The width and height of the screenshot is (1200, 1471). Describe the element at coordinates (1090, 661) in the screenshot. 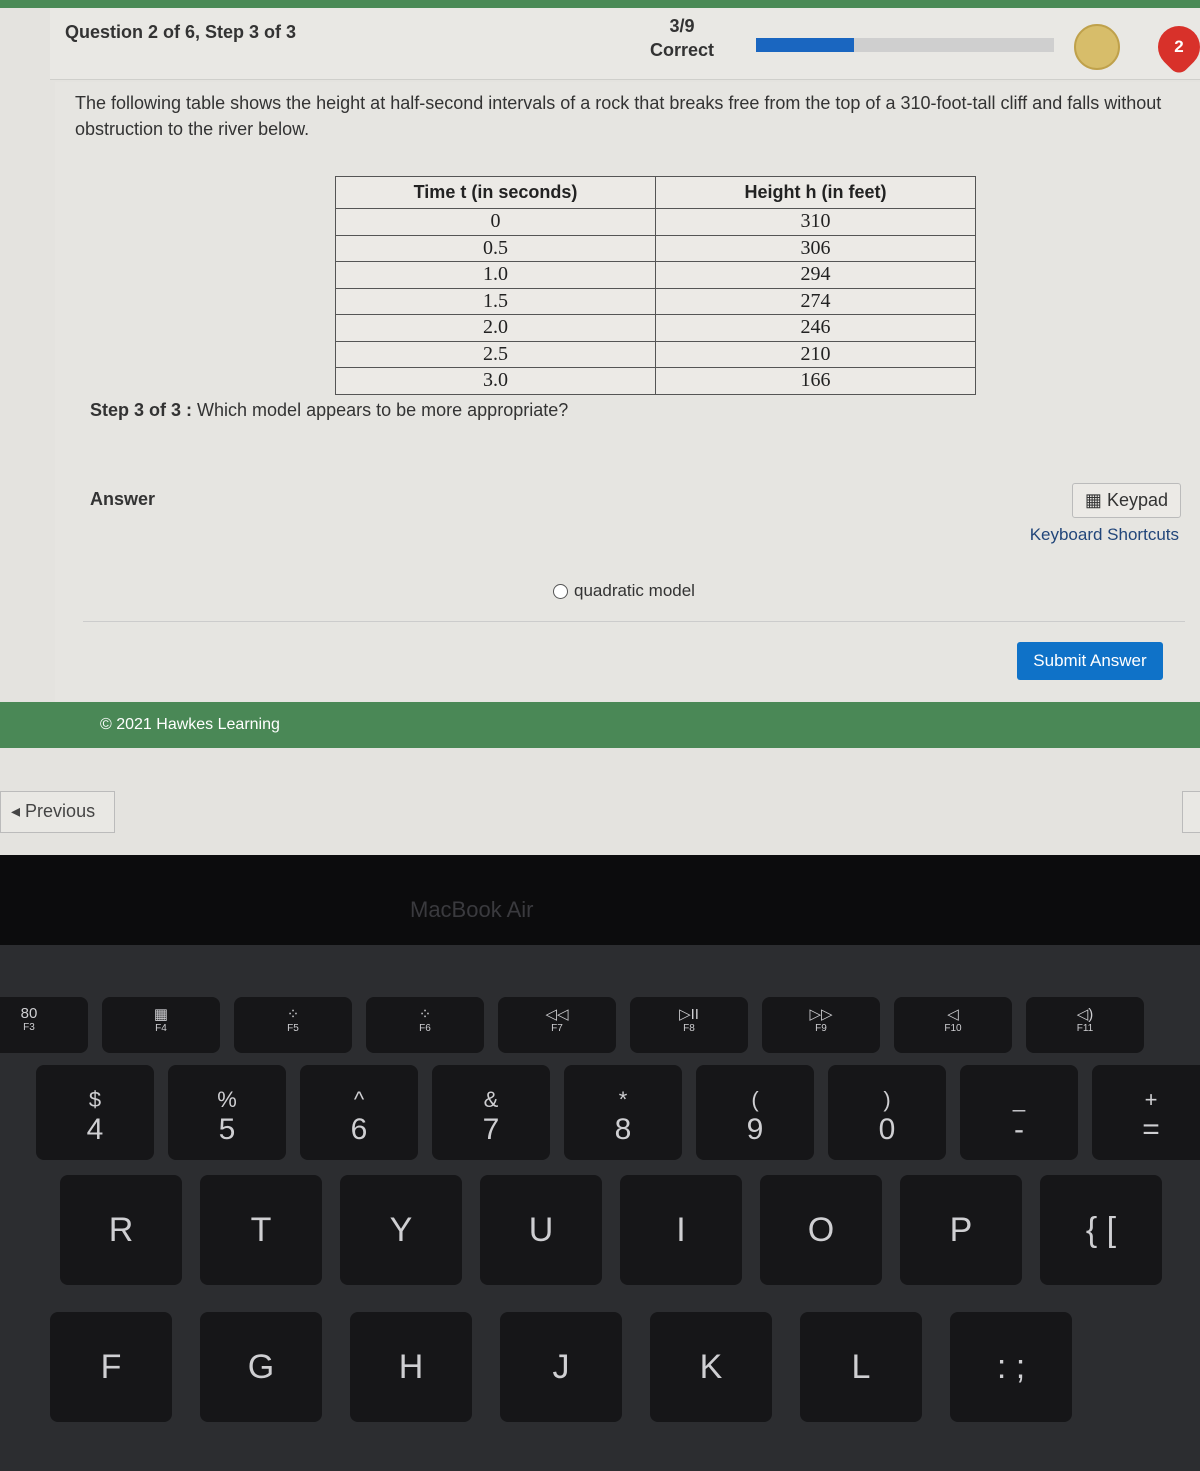

I see `submit-answer-button: Submit Answer` at that location.